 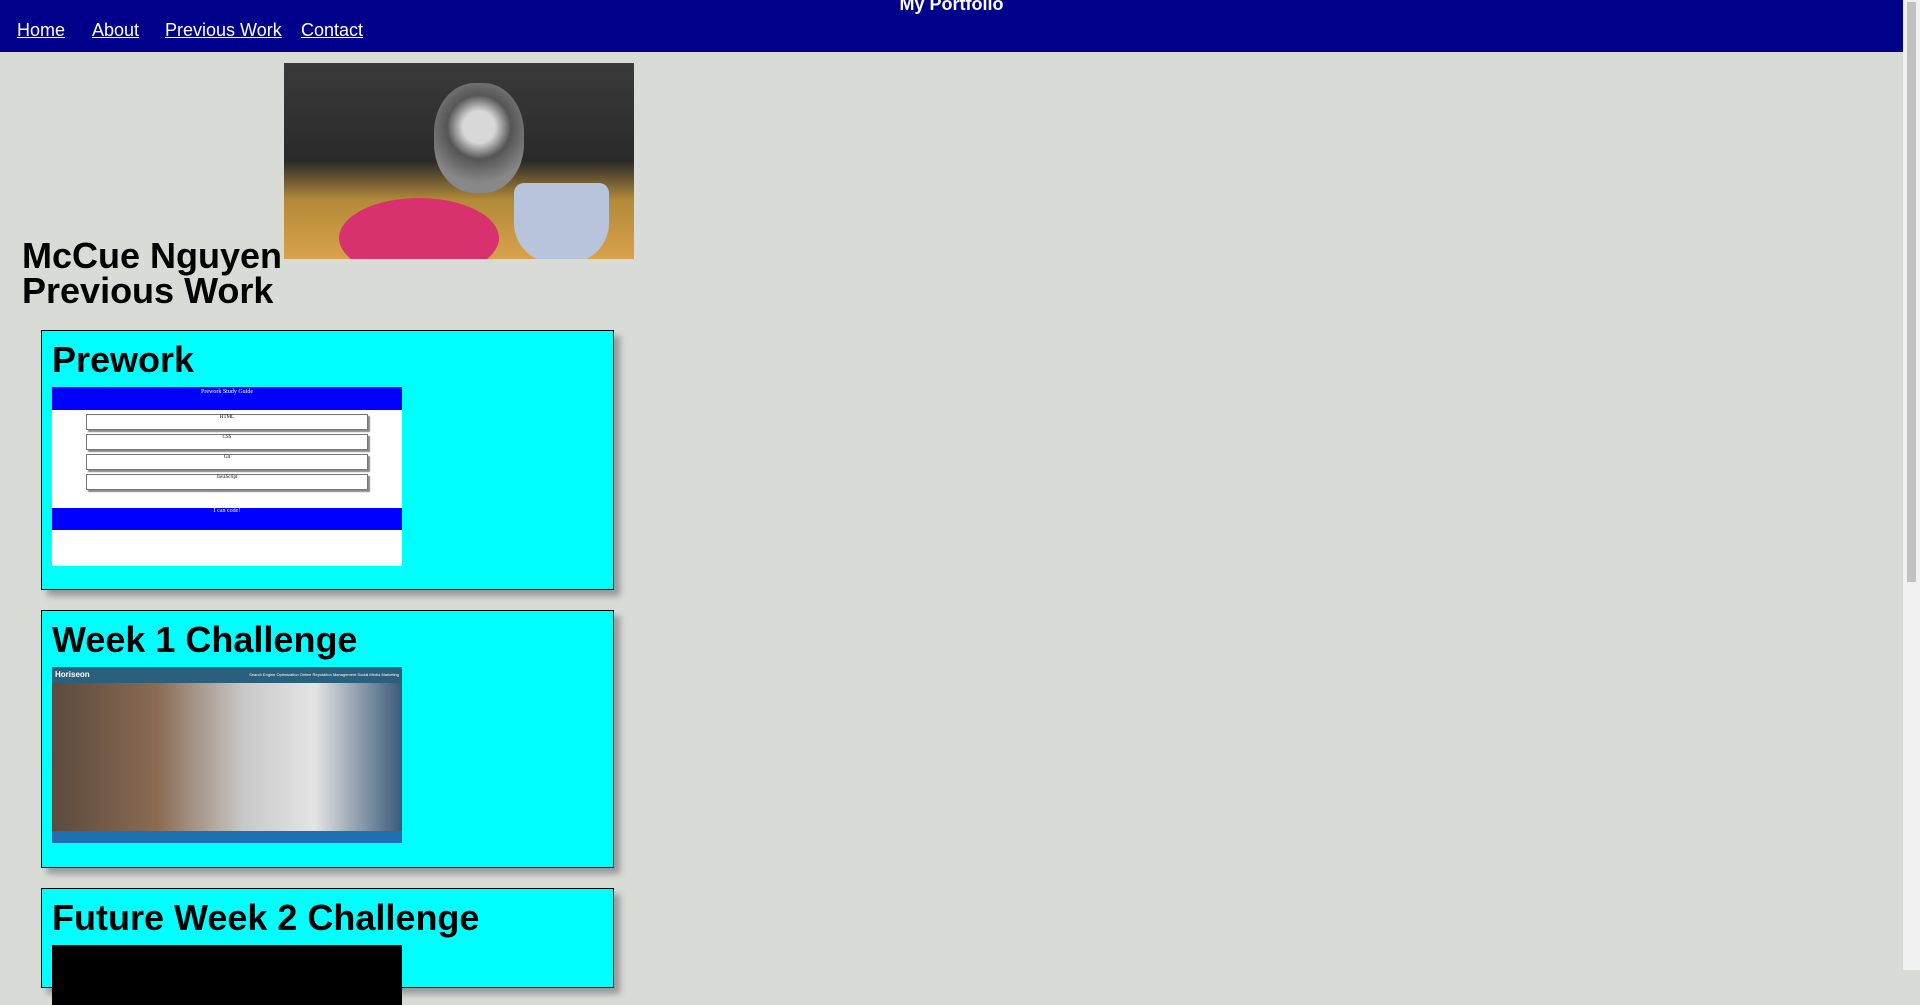 What do you see at coordinates (266, 917) in the screenshot?
I see `project-title: Future Week 2 Challenge` at bounding box center [266, 917].